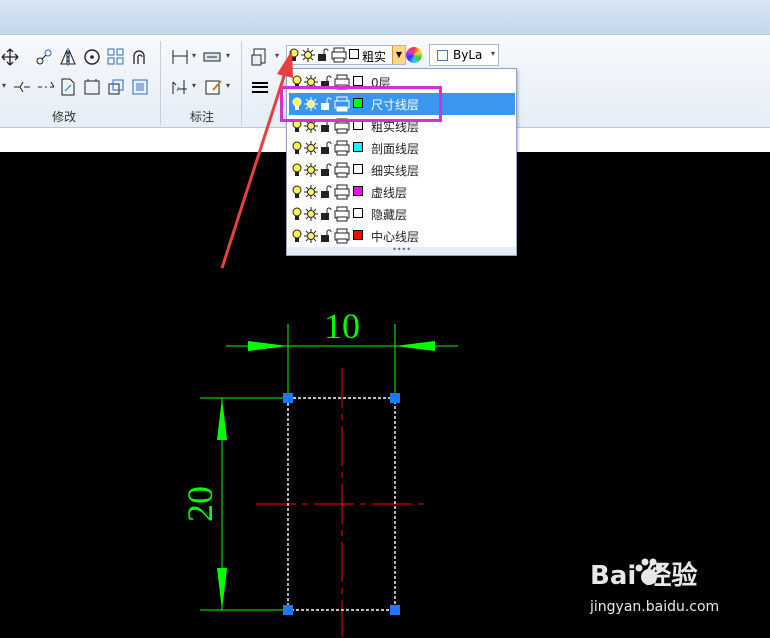 Image resolution: width=770 pixels, height=638 pixels. What do you see at coordinates (649, 571) in the screenshot?
I see `paw-icon` at bounding box center [649, 571].